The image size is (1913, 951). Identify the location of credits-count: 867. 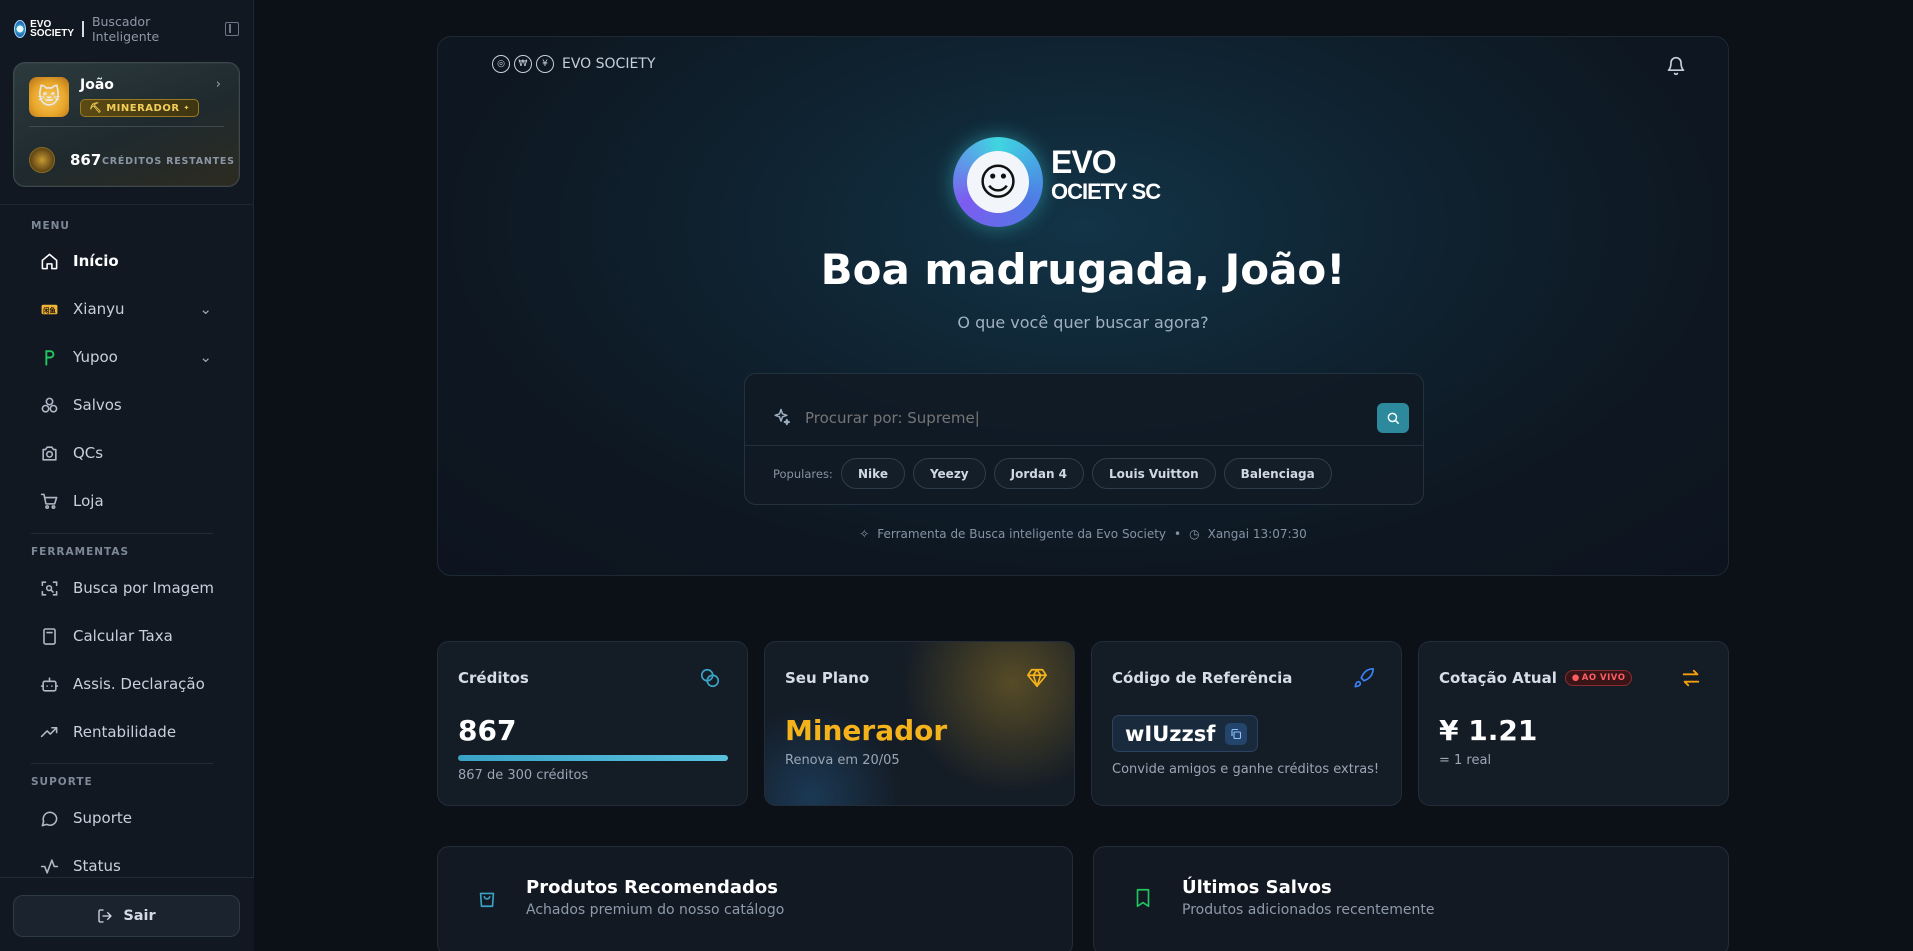
(86, 160).